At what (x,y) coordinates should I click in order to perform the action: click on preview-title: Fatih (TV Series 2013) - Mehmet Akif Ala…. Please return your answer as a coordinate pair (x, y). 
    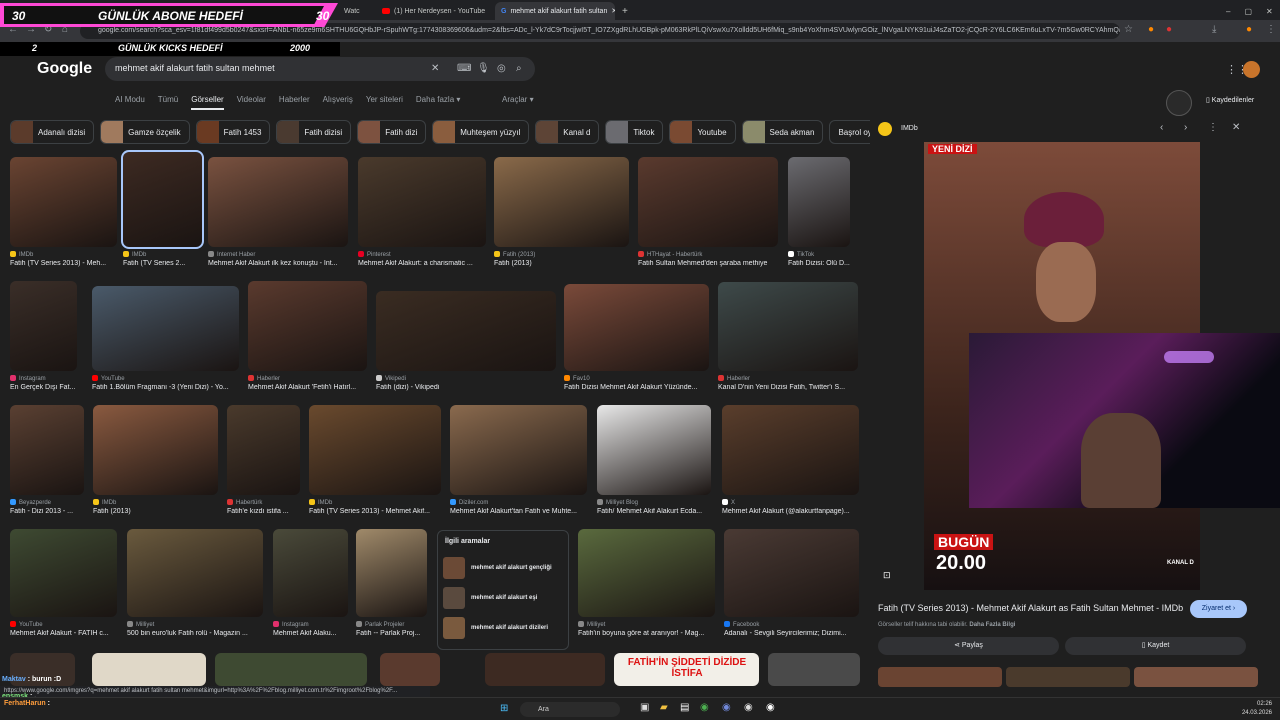
    Looking at the image, I should click on (1030, 608).